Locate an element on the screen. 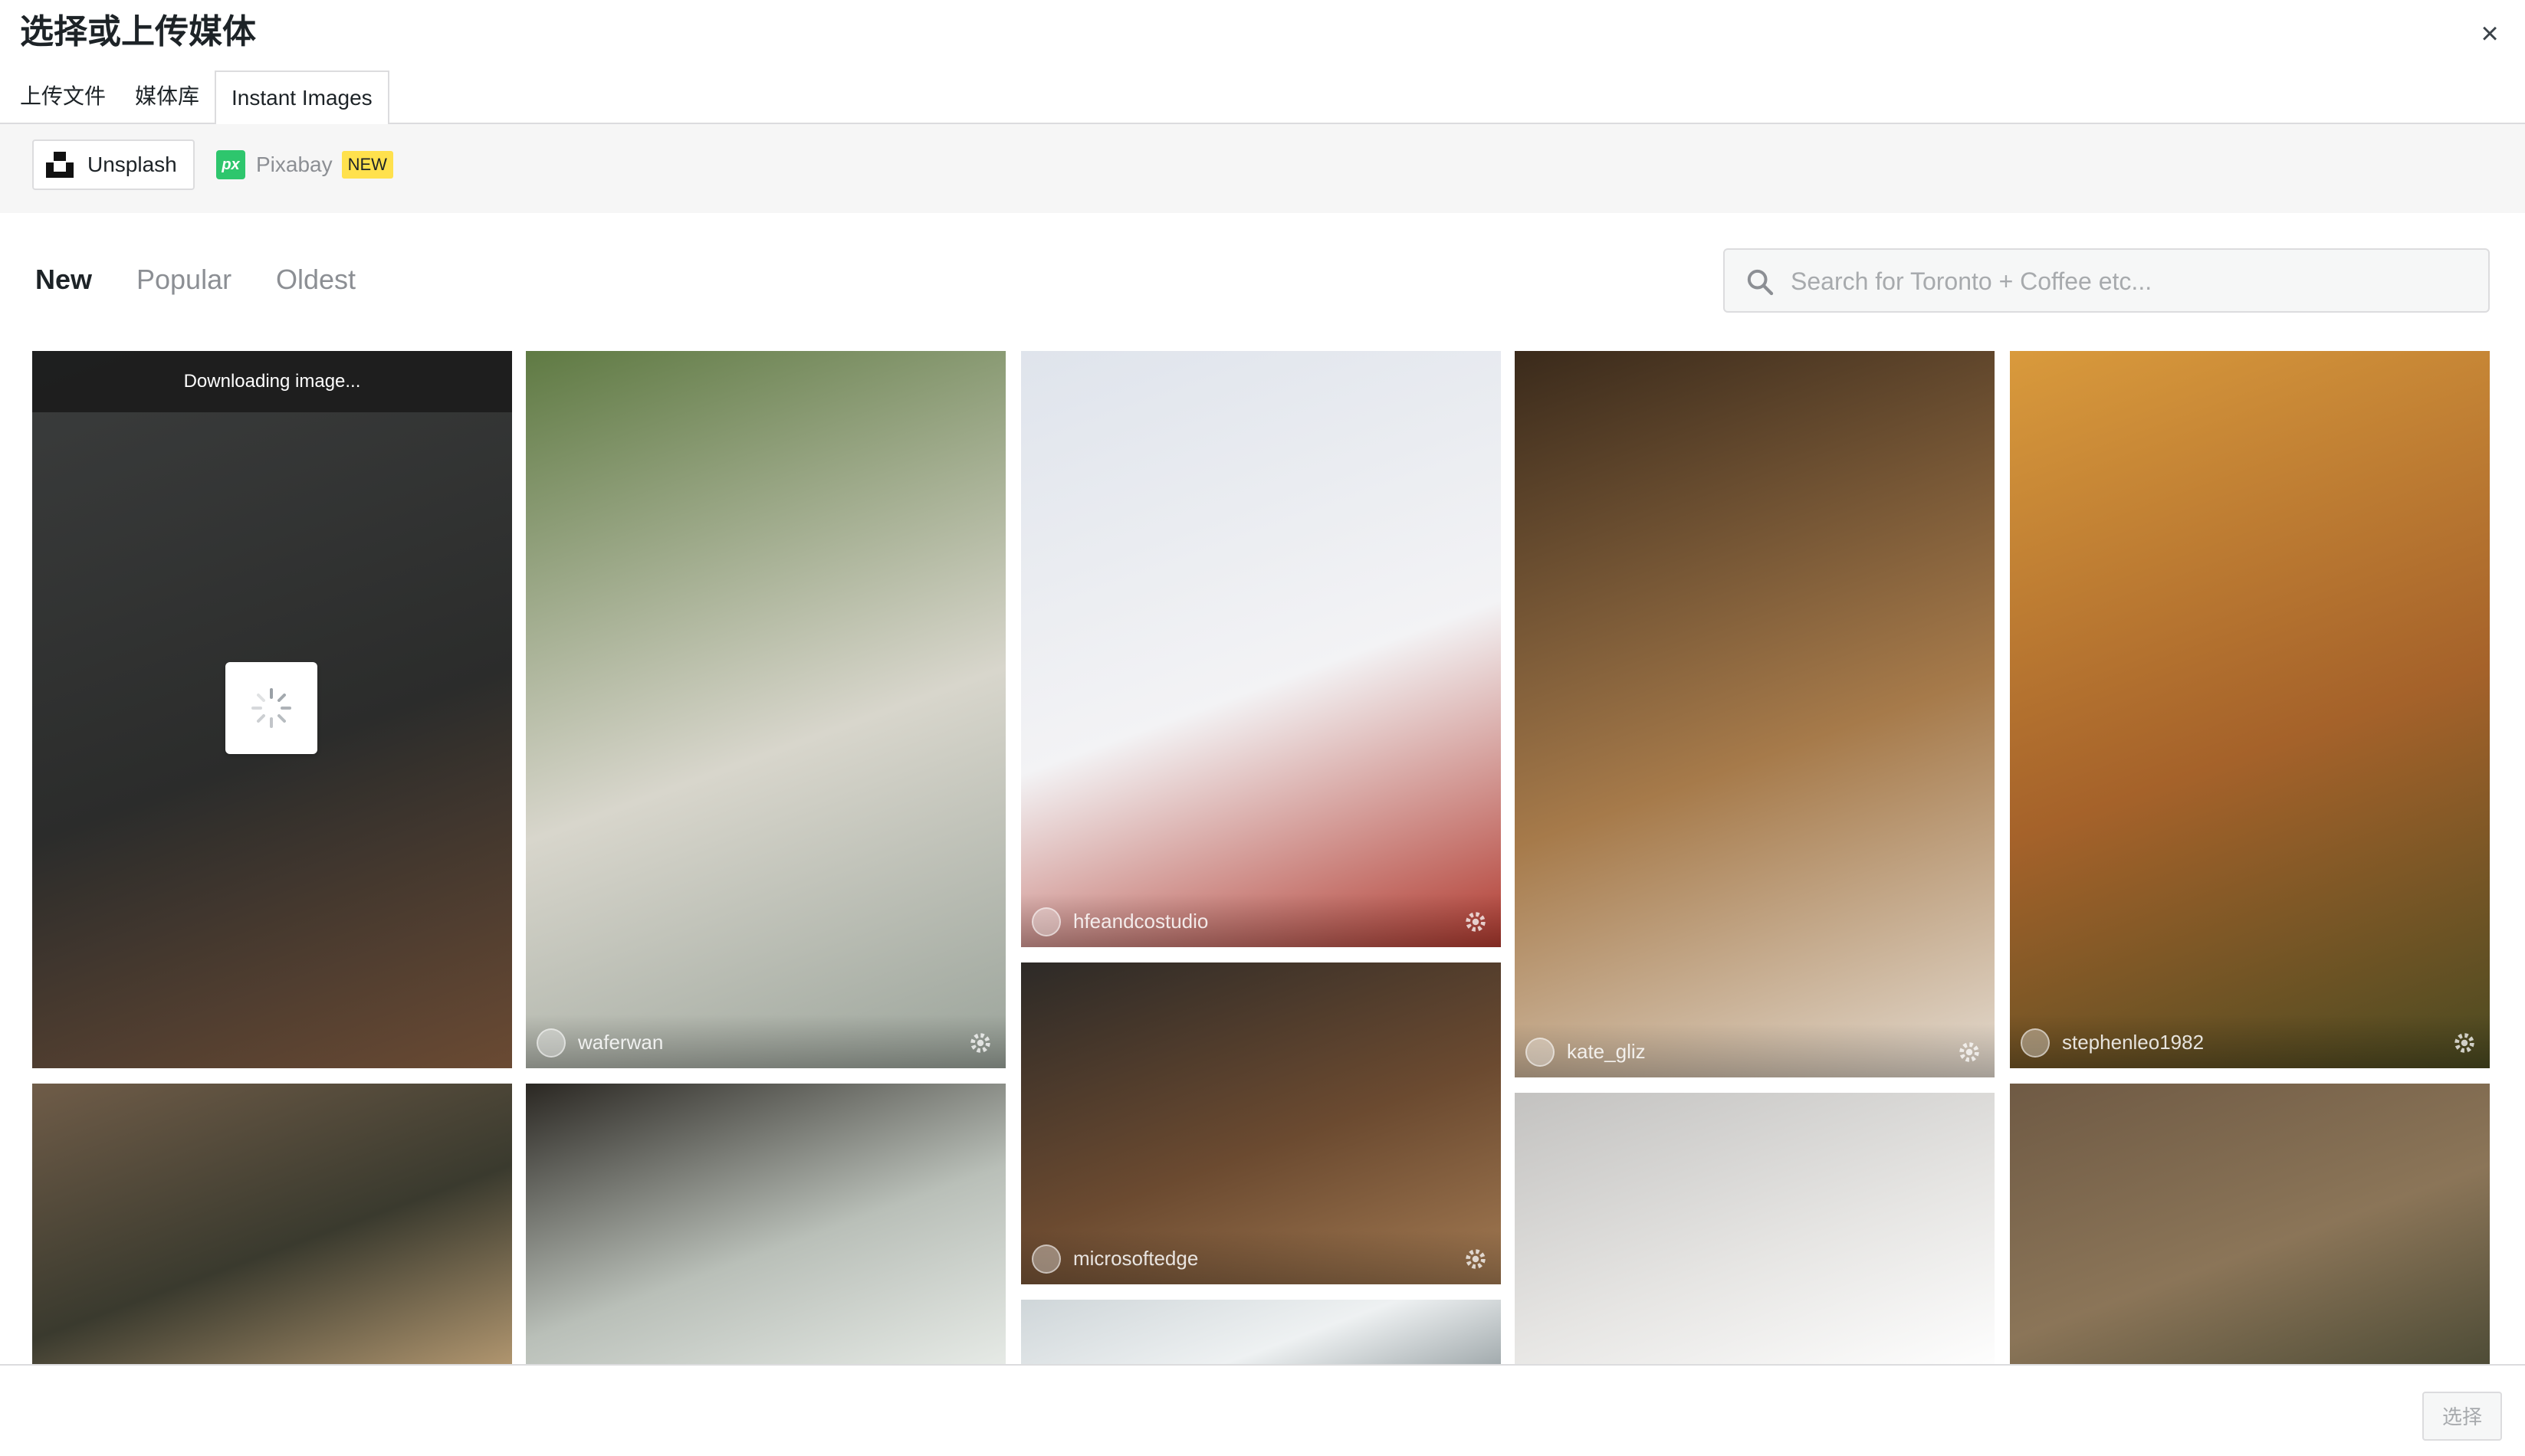 This screenshot has height=1456, width=2525. photo-meta: stephenleo1982 is located at coordinates (2250, 1041).